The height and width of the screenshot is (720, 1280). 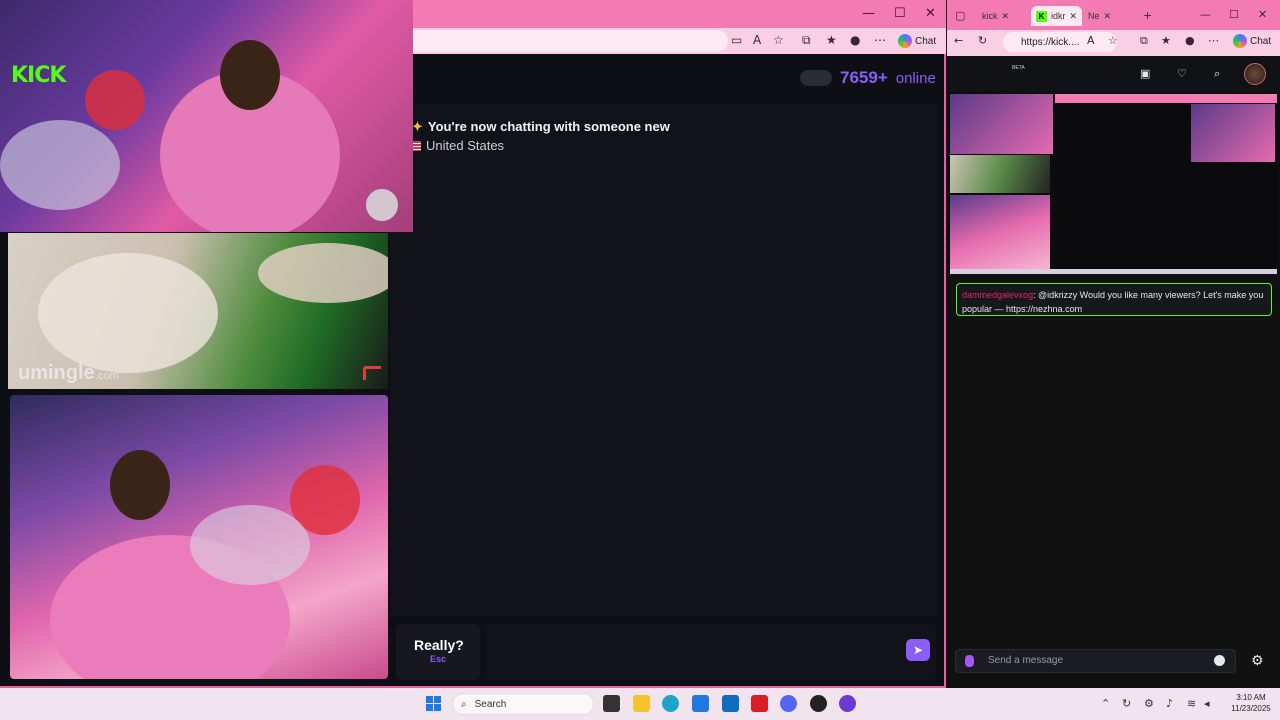 I want to click on chat-username: dammedgalevxog, so click(x=997, y=295).